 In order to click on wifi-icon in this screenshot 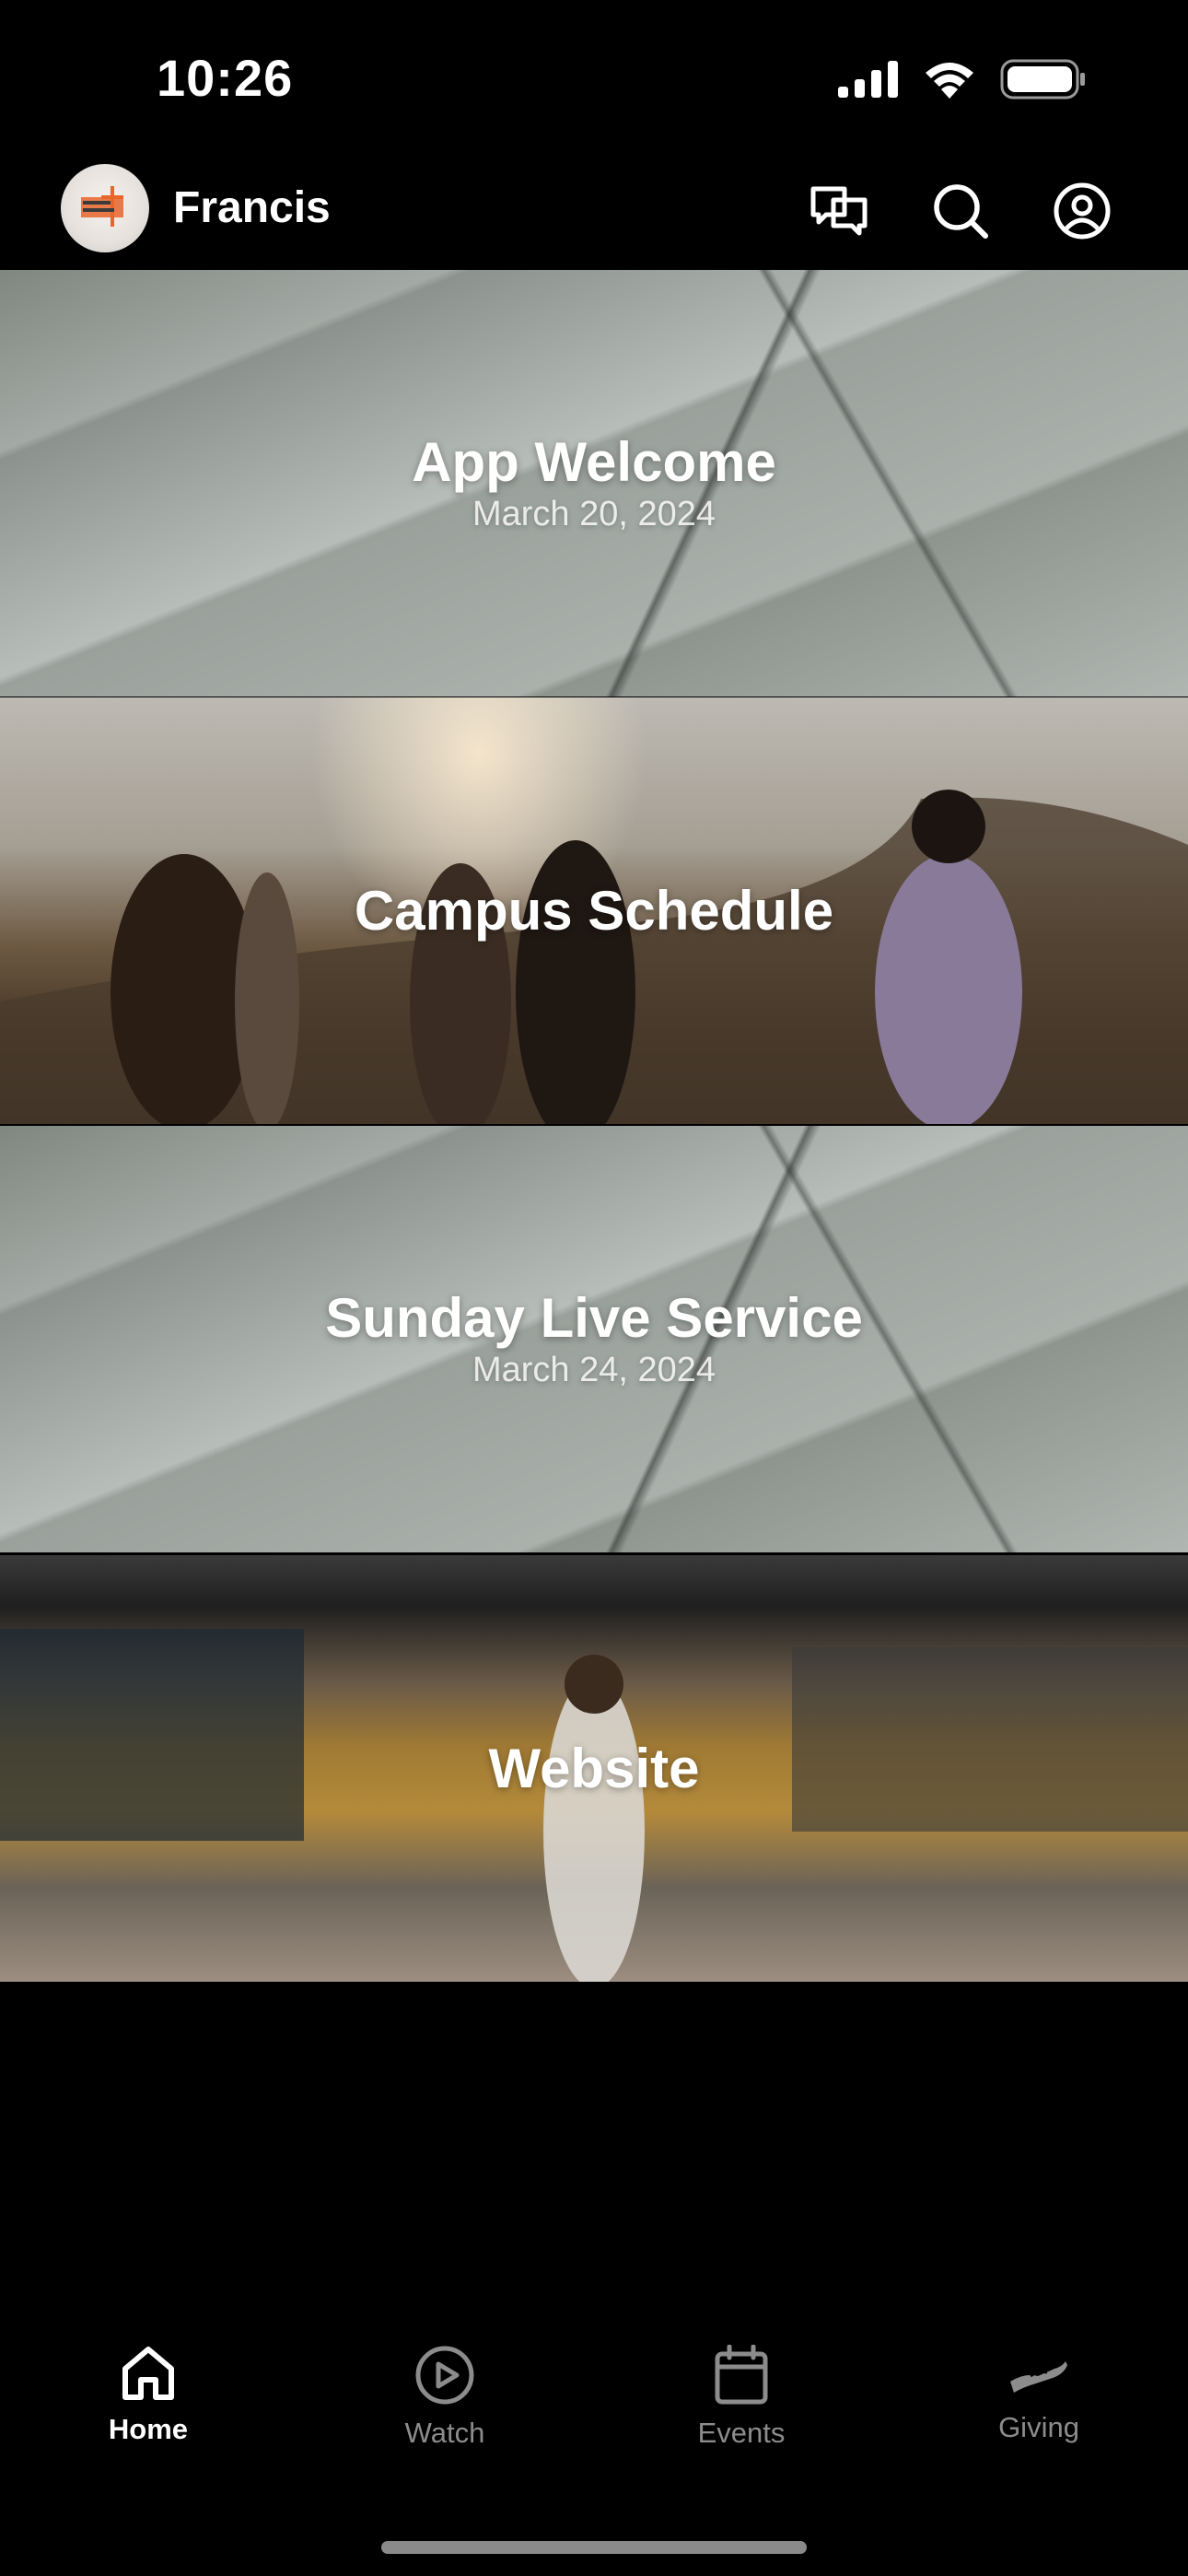, I will do `click(949, 81)`.